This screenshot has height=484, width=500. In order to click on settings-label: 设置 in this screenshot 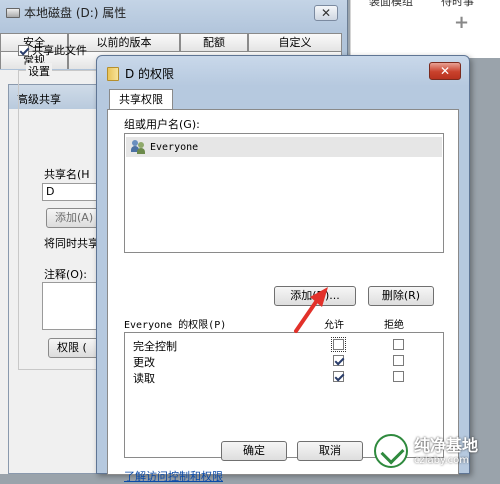, I will do `click(39, 71)`.